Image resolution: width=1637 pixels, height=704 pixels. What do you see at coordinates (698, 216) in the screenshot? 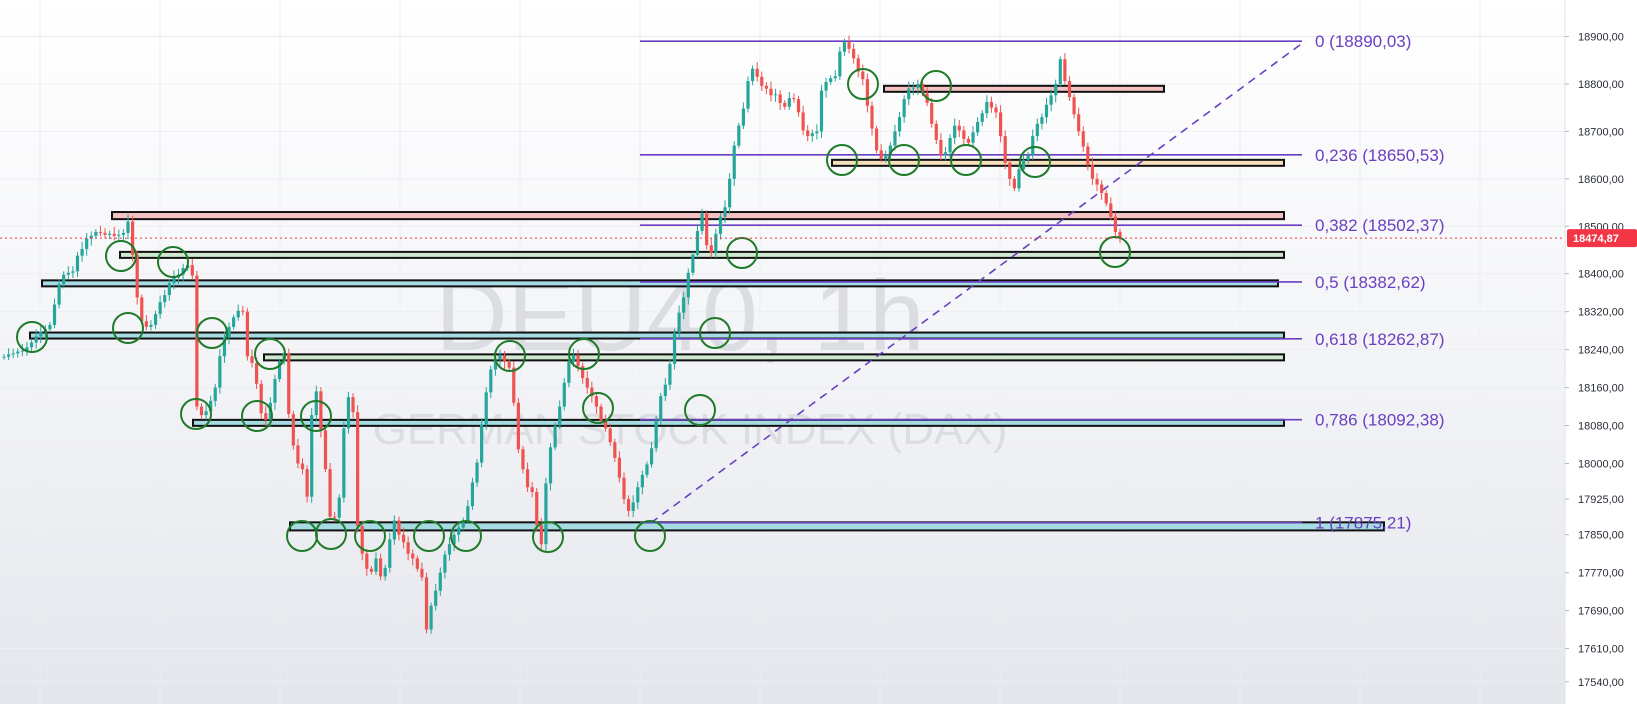
I see `zone-resistance` at bounding box center [698, 216].